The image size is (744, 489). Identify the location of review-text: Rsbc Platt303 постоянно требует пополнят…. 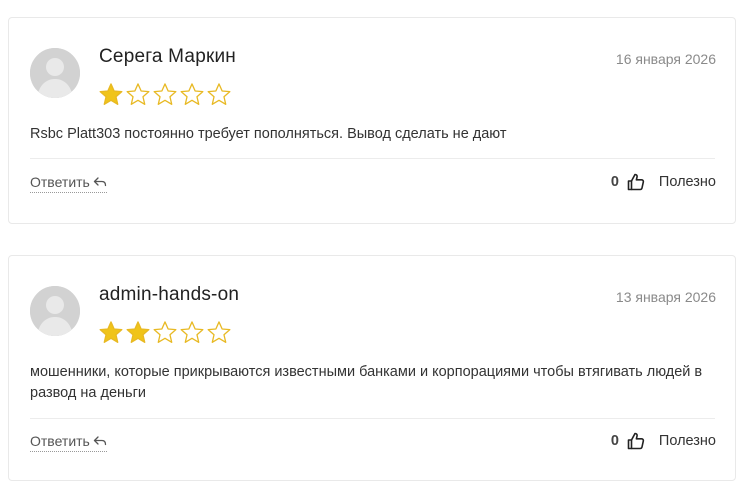
(268, 134).